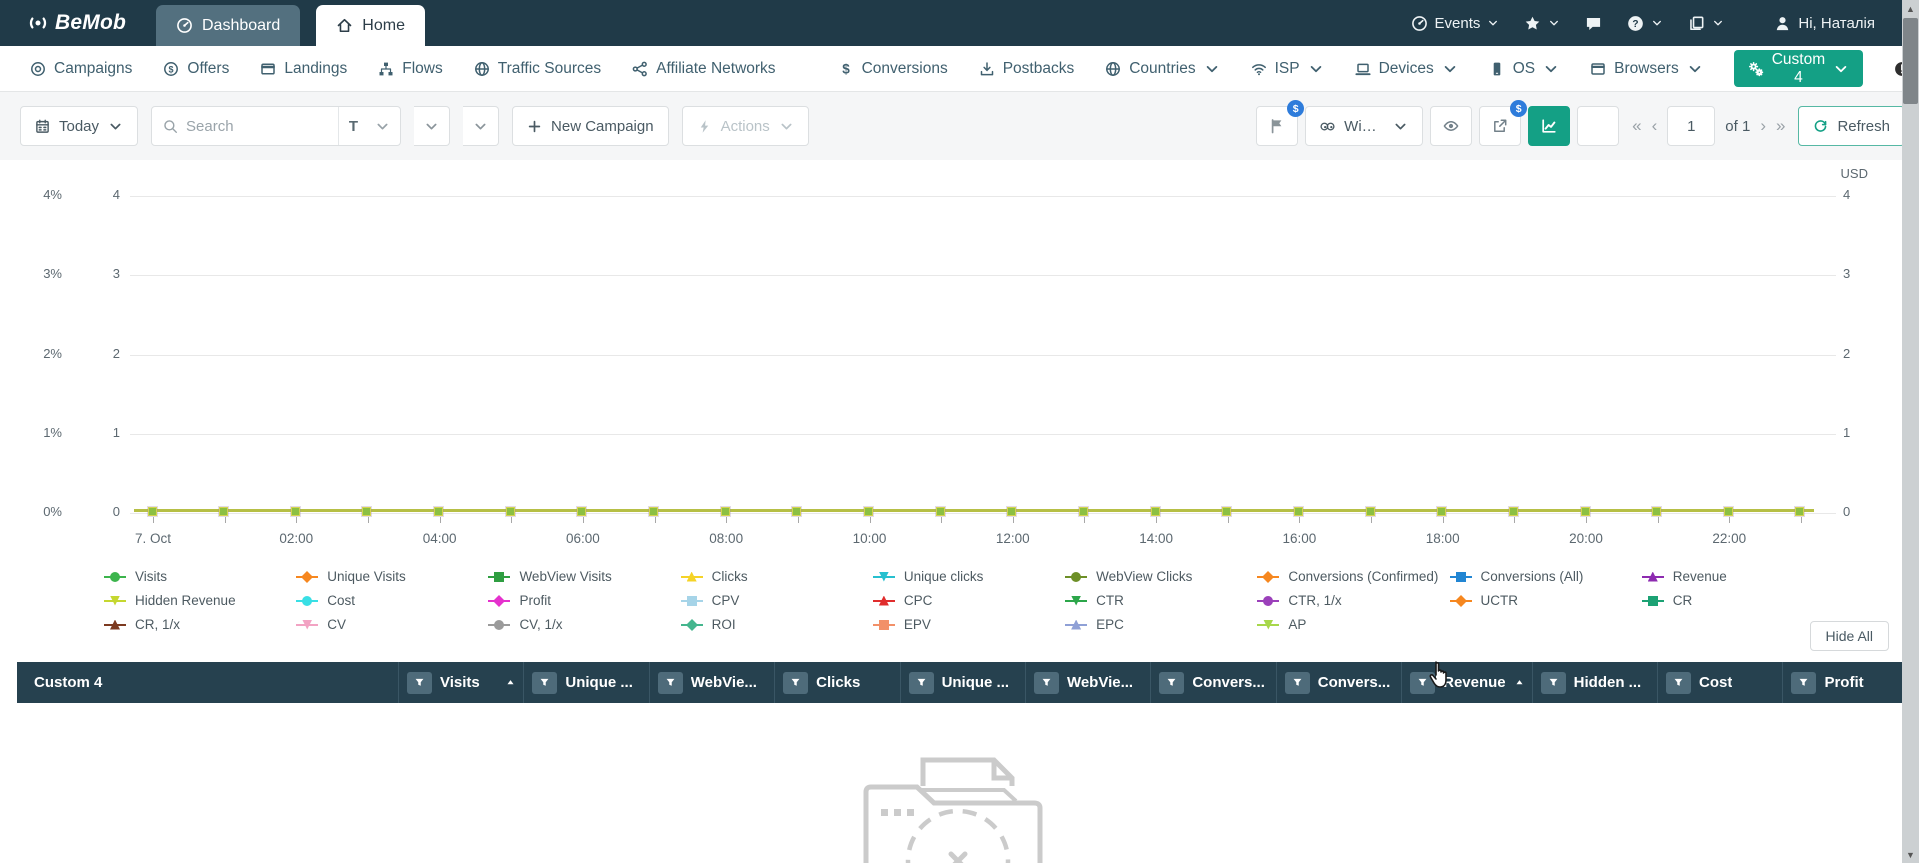 The image size is (1919, 863). What do you see at coordinates (1280, 123) in the screenshot?
I see `flag-filter-button: $` at bounding box center [1280, 123].